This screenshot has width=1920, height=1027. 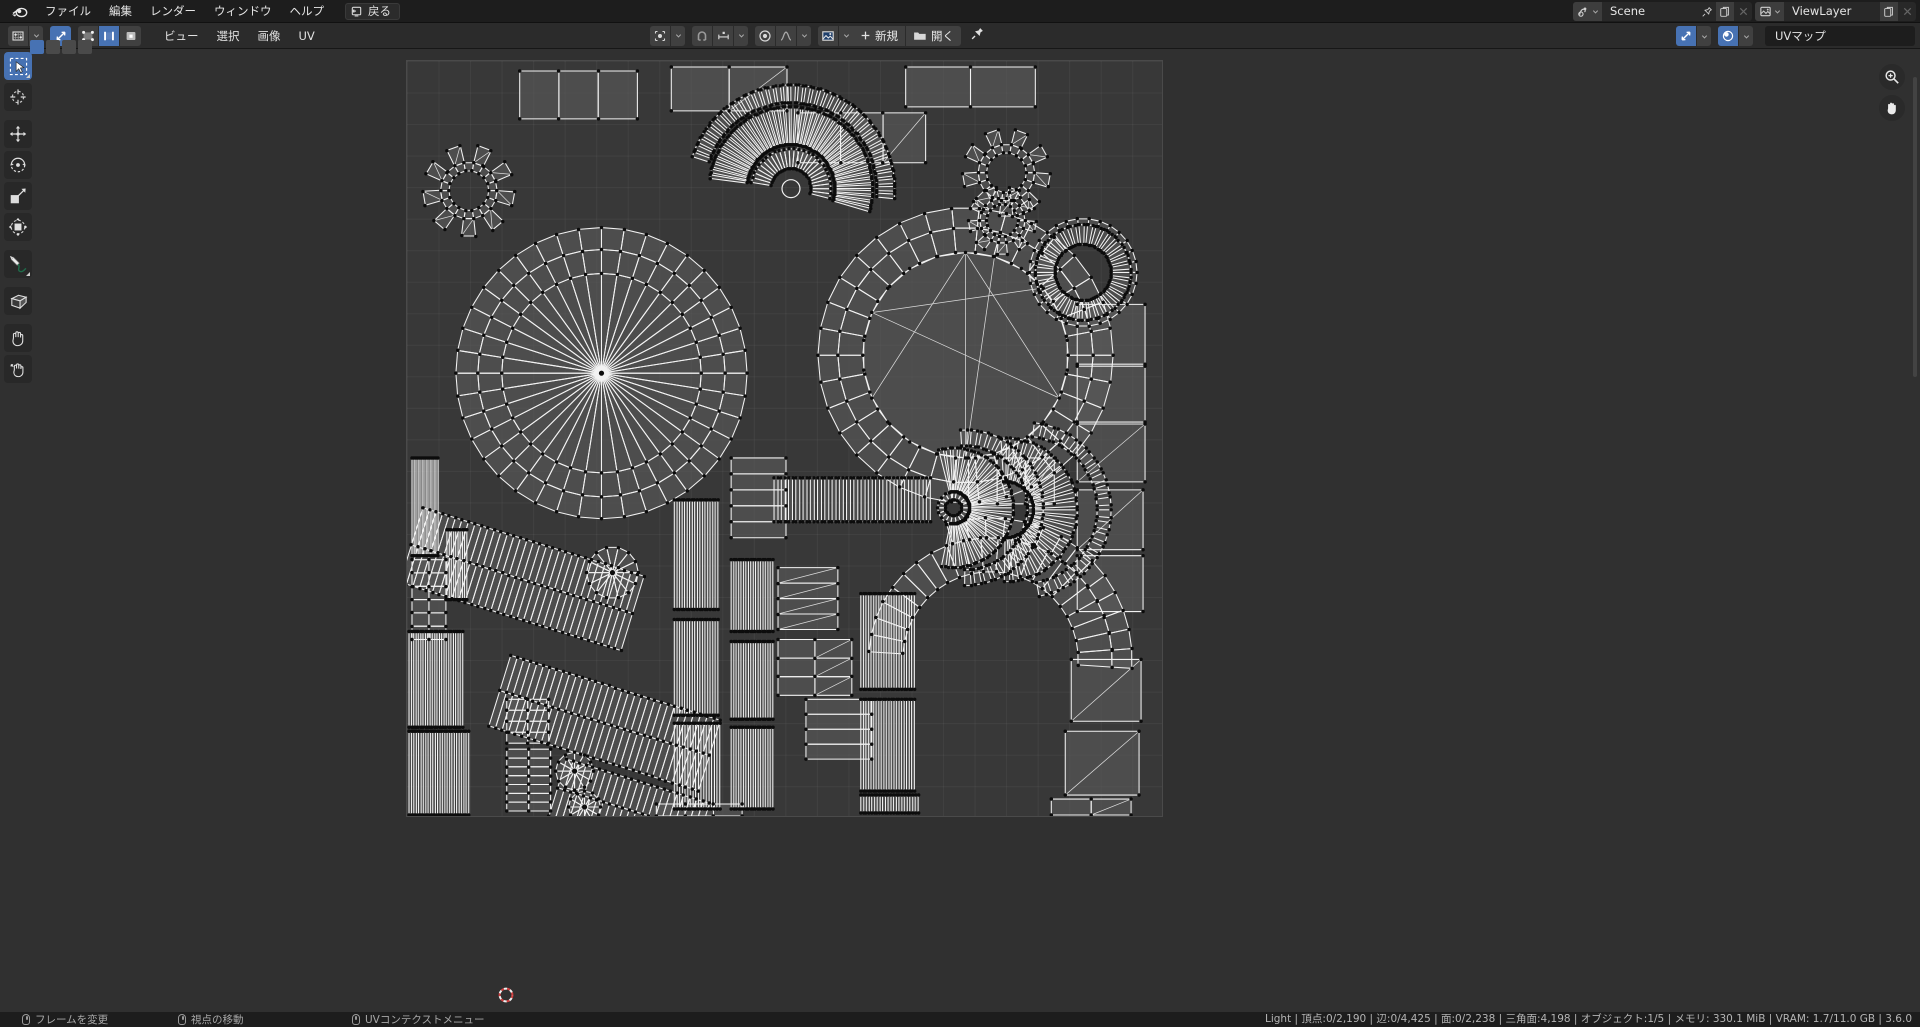 What do you see at coordinates (61, 47) in the screenshot?
I see `select-mode-mini-row` at bounding box center [61, 47].